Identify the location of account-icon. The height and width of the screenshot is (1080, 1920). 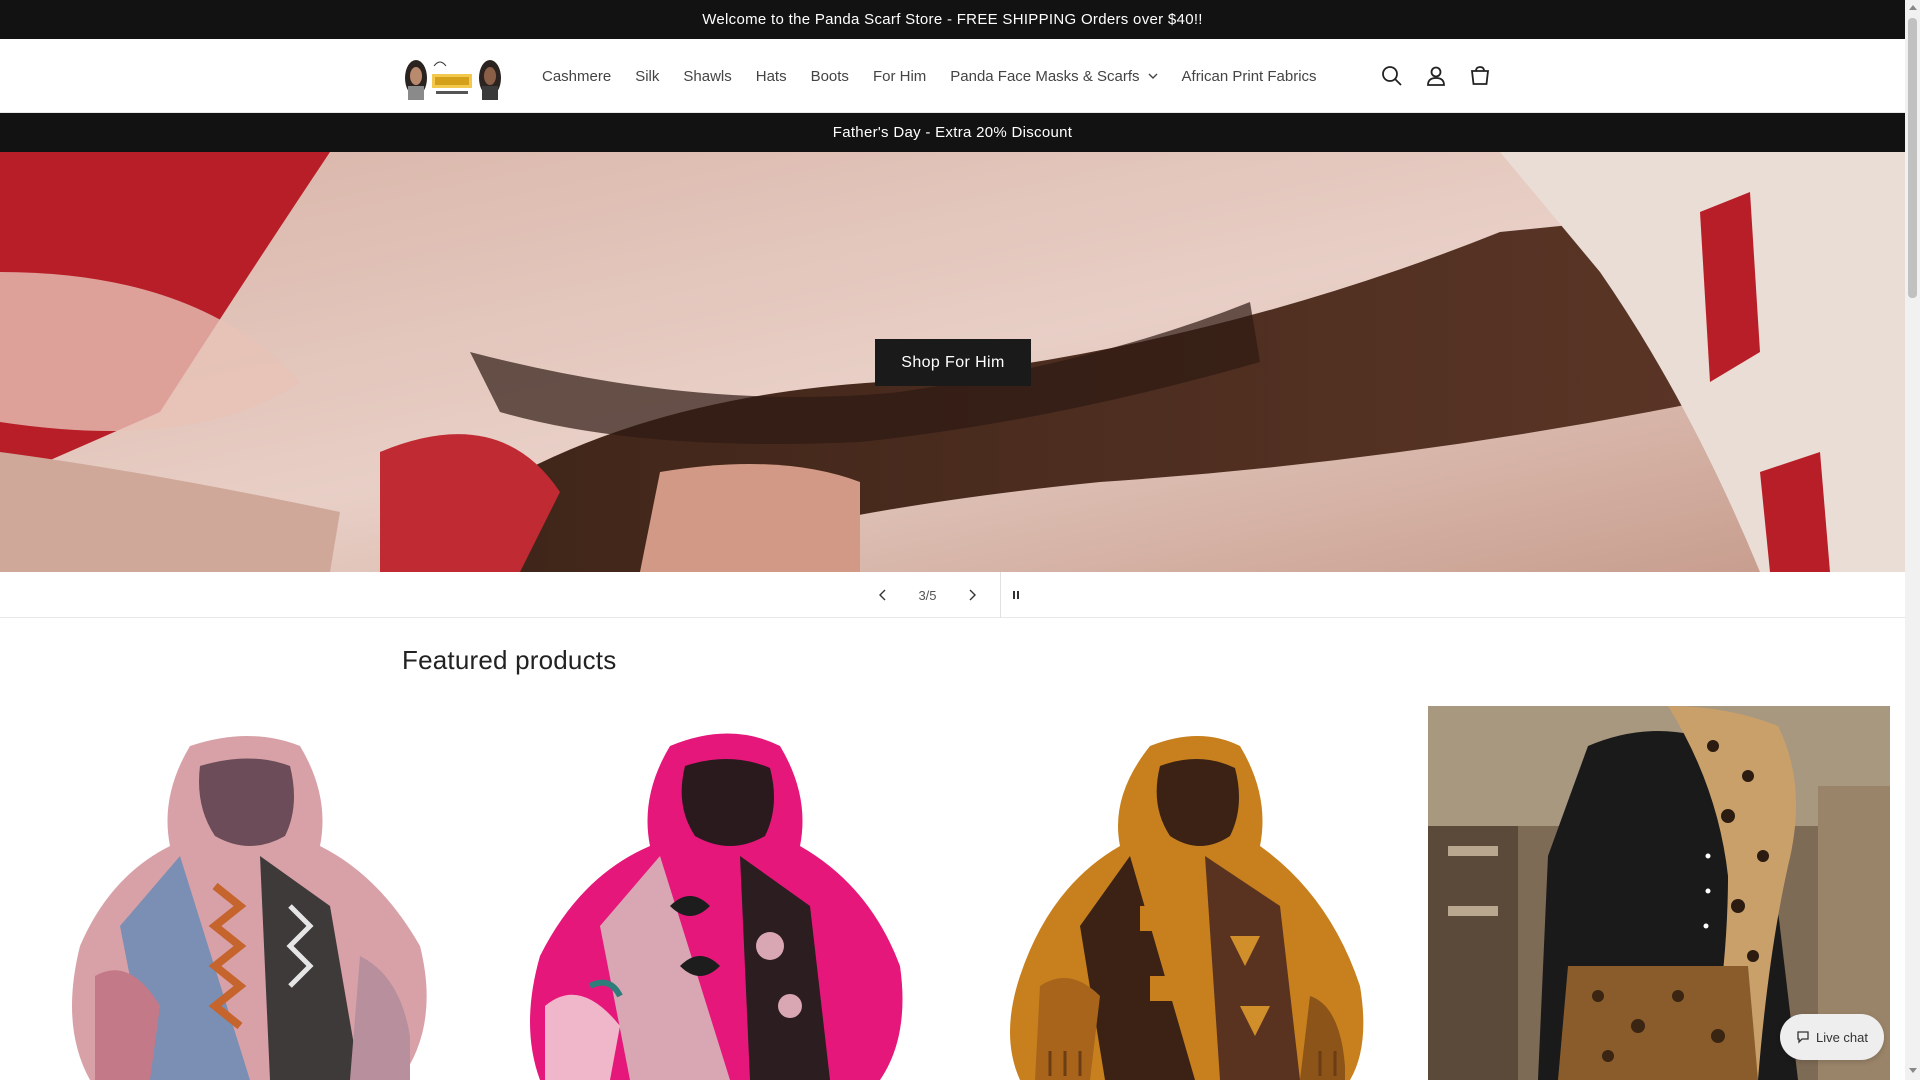
(1436, 76).